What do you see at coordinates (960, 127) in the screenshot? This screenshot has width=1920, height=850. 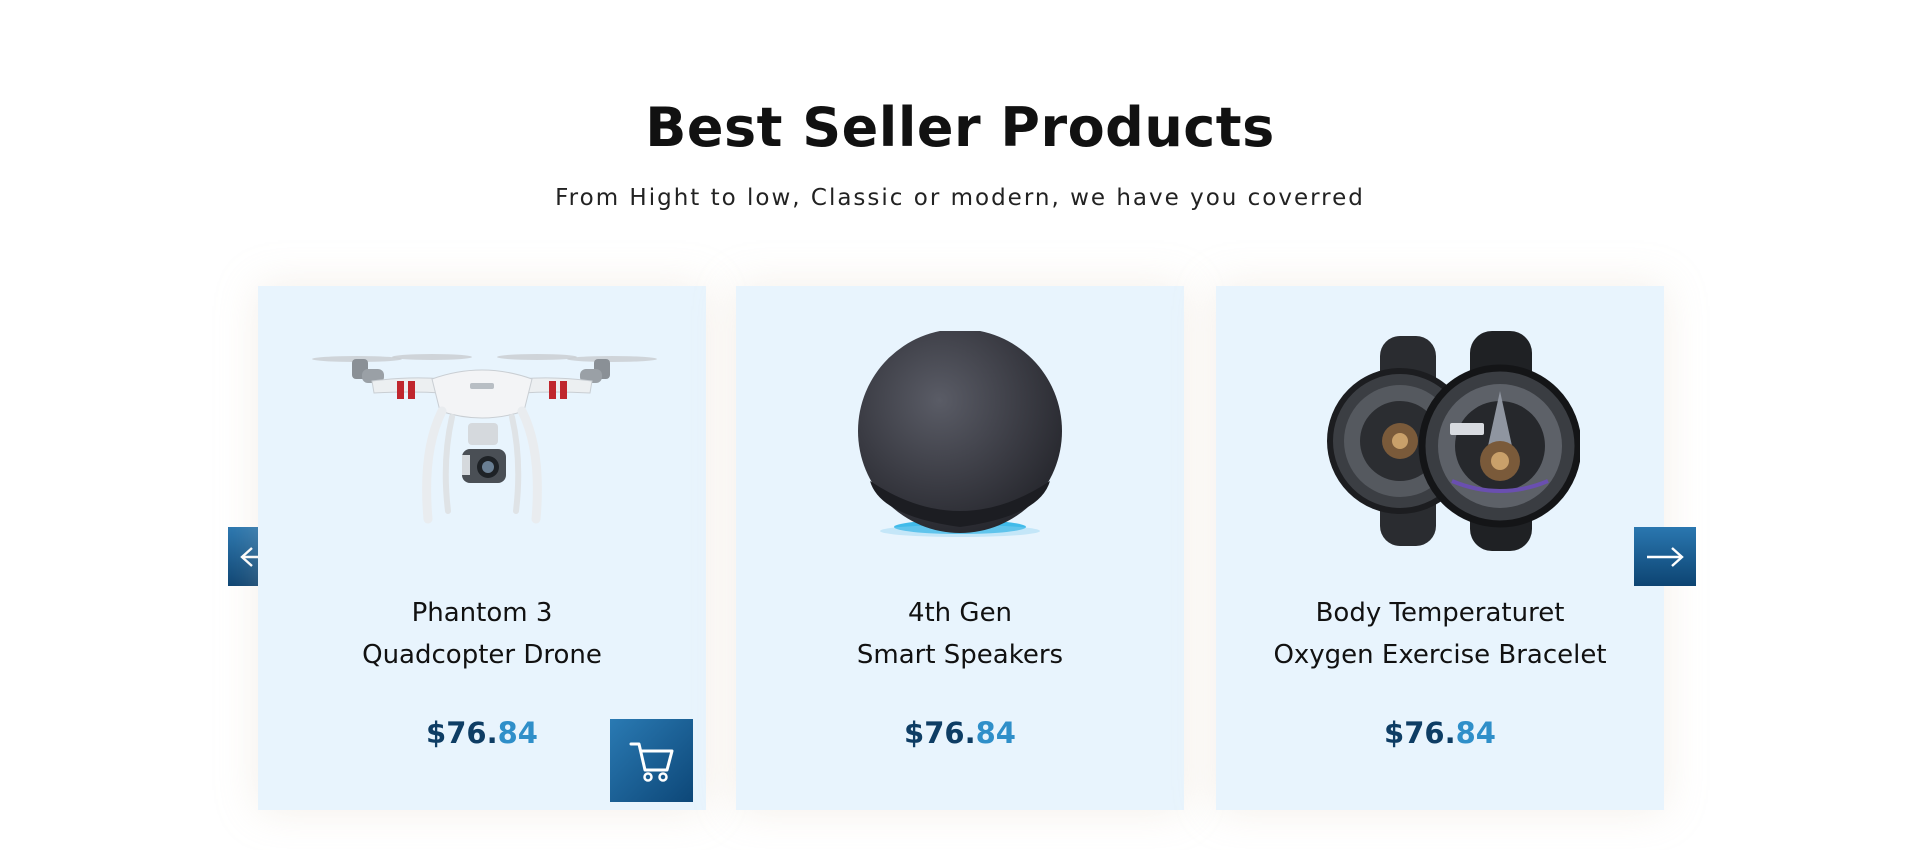 I see `section-title: Best Seller Products` at bounding box center [960, 127].